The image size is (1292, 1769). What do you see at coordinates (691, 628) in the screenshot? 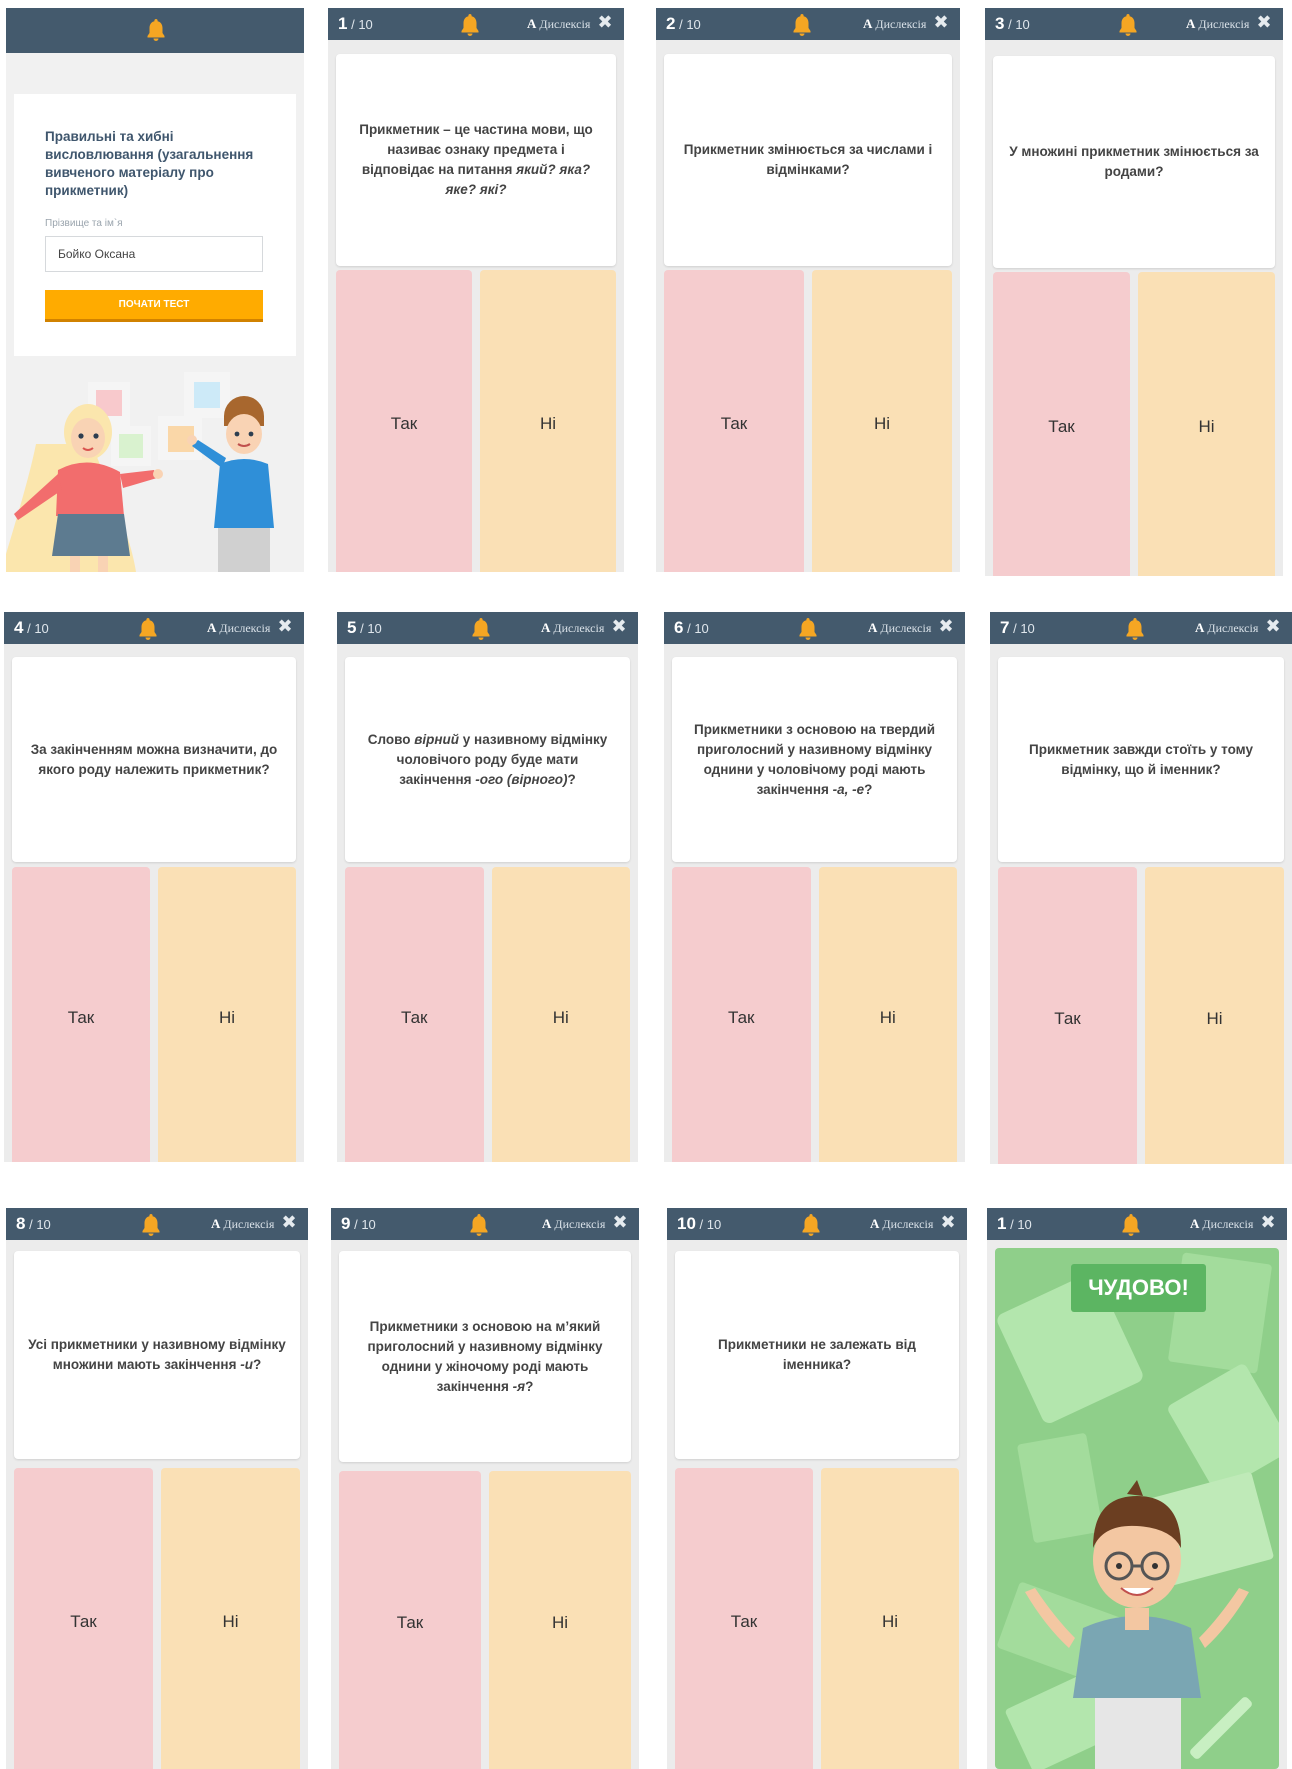
I see `question-counter: 6 / 10` at bounding box center [691, 628].